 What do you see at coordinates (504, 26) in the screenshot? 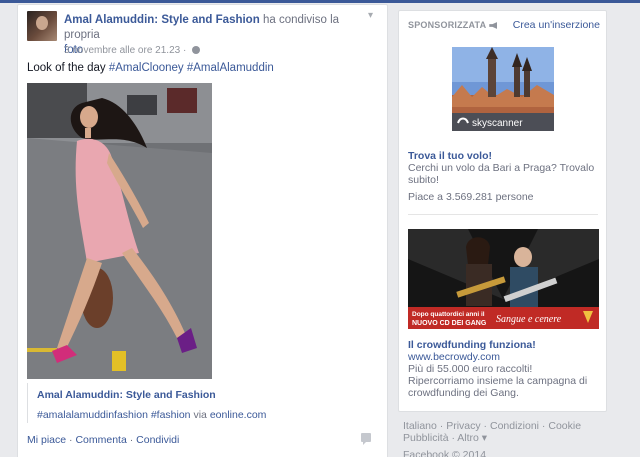
I see `ads-header: SPONSORIZZATA Crea un'inserzione` at bounding box center [504, 26].